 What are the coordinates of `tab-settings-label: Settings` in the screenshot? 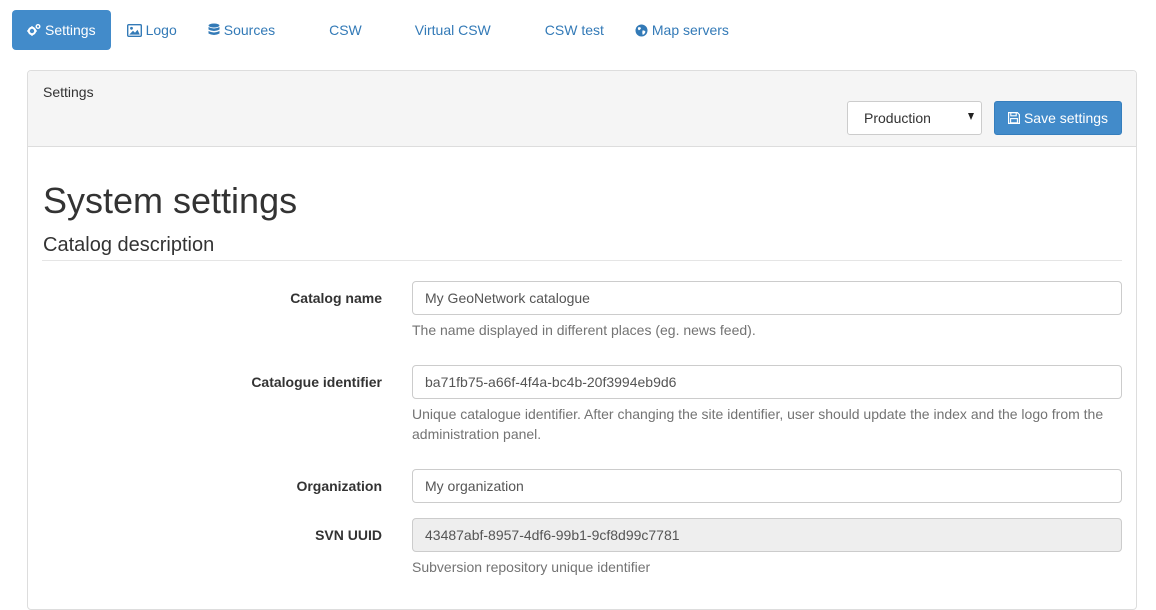 It's located at (70, 30).